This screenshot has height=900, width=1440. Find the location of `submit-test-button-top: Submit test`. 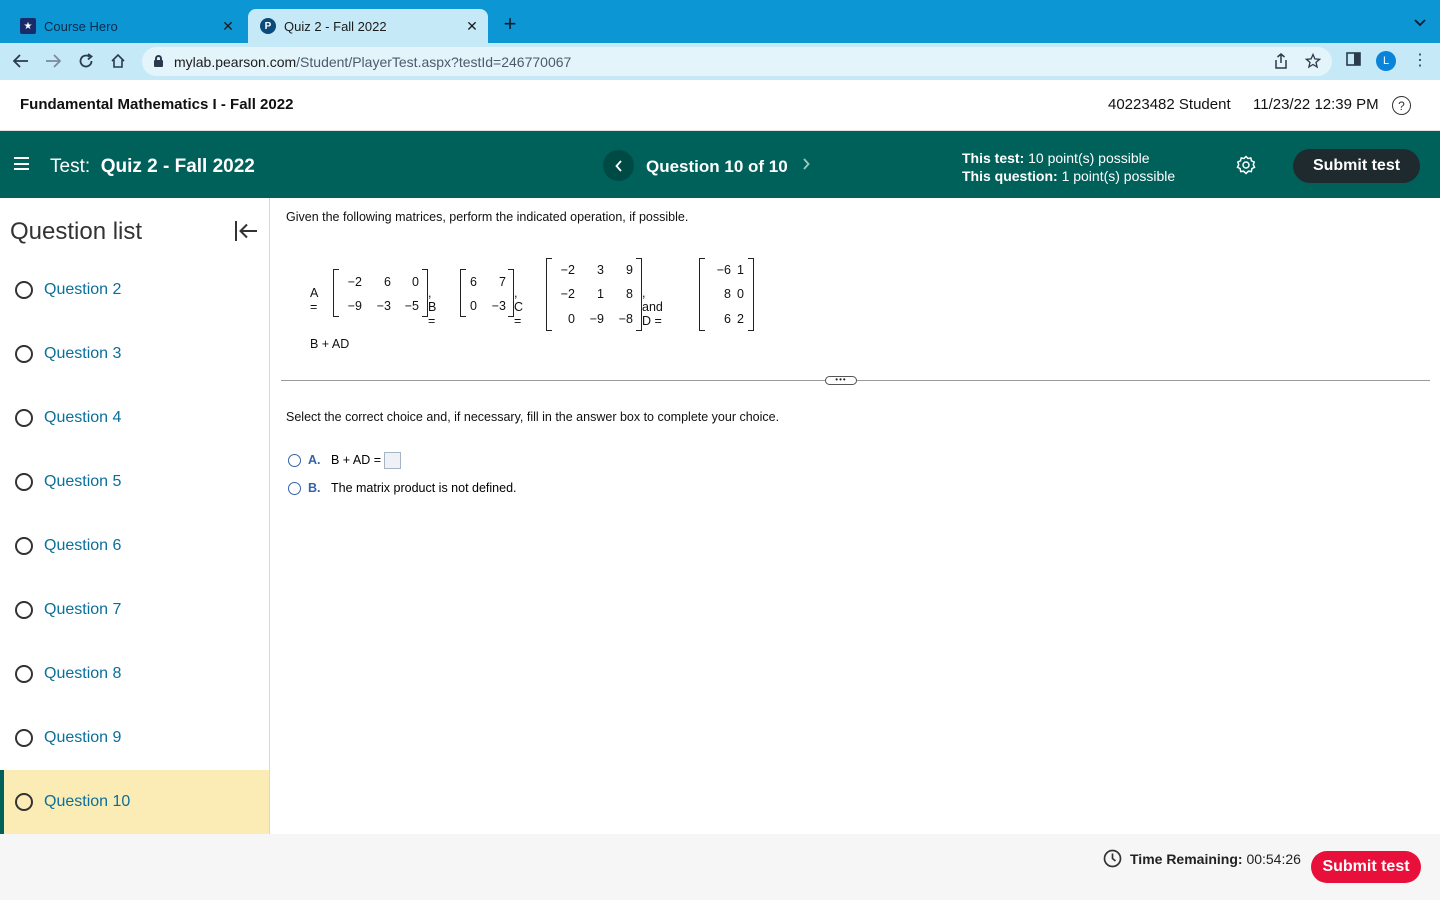

submit-test-button-top: Submit test is located at coordinates (1356, 166).